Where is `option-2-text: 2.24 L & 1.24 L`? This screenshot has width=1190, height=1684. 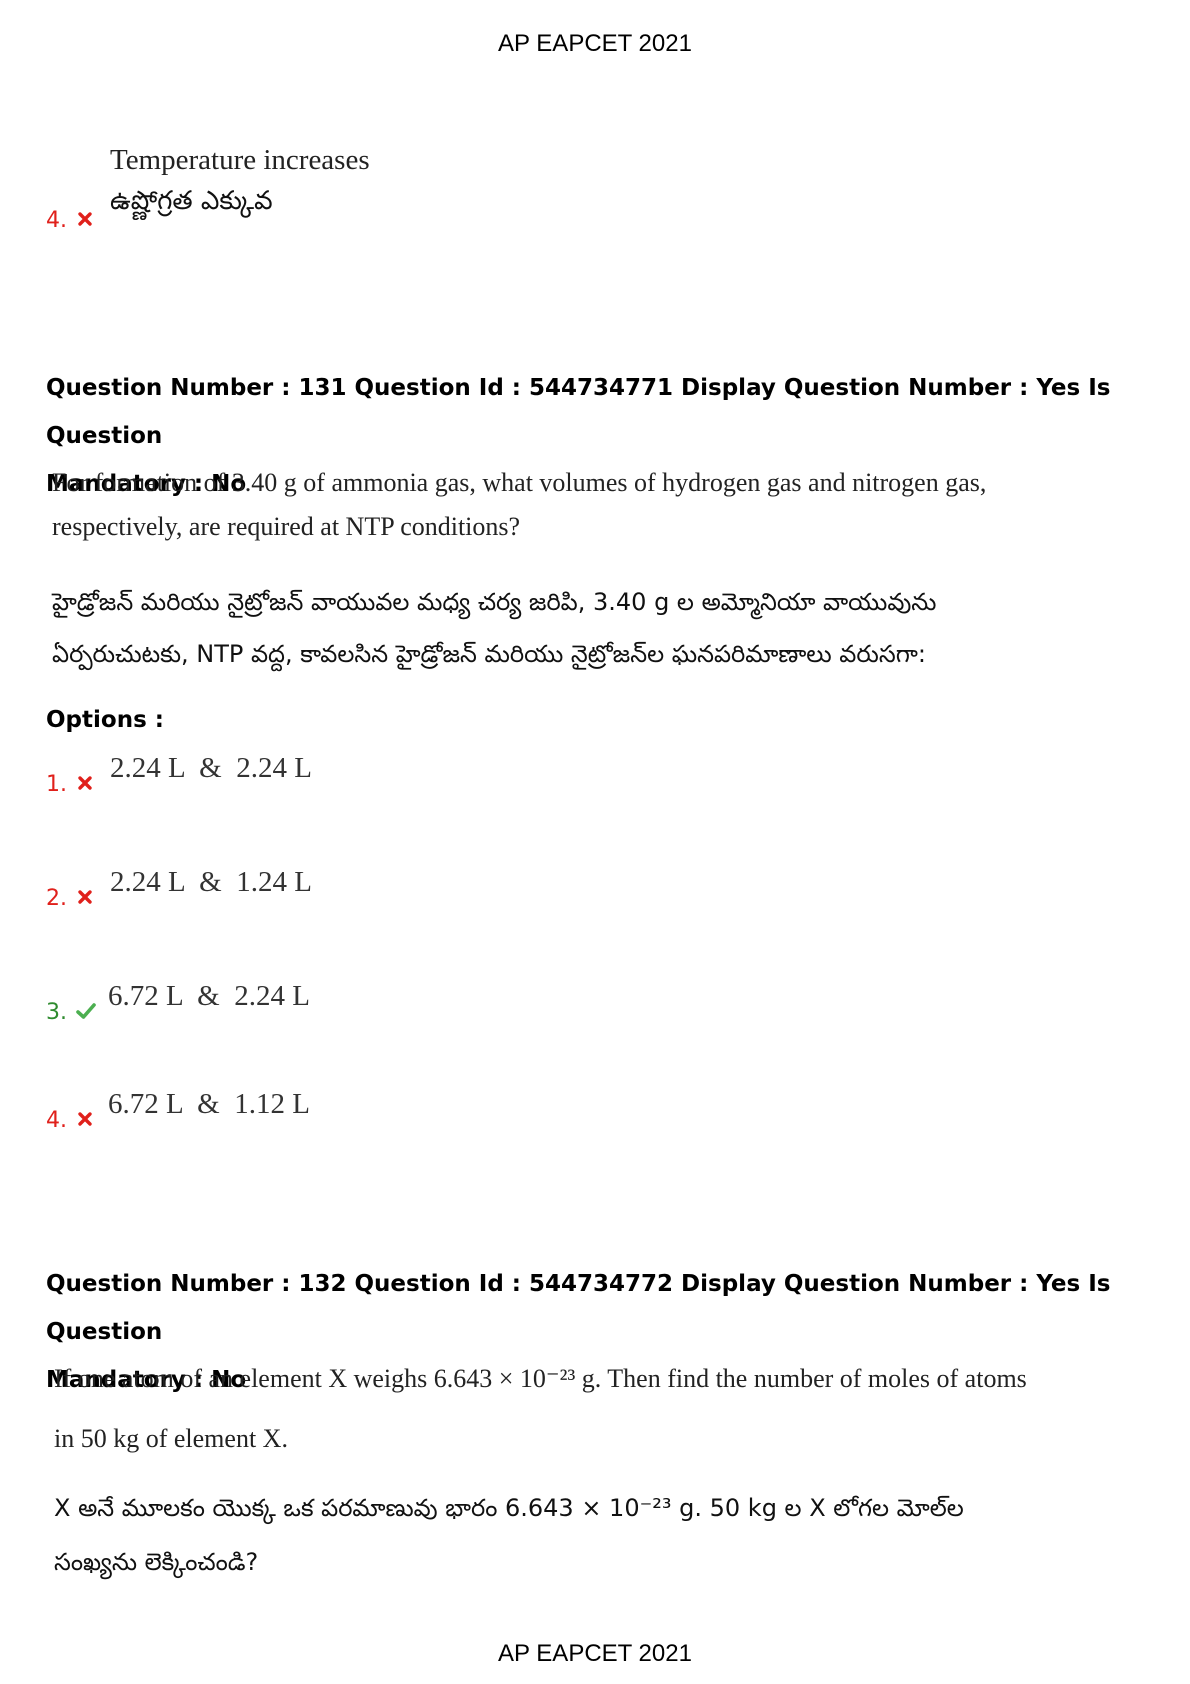
option-2-text: 2.24 L & 1.24 L is located at coordinates (211, 882).